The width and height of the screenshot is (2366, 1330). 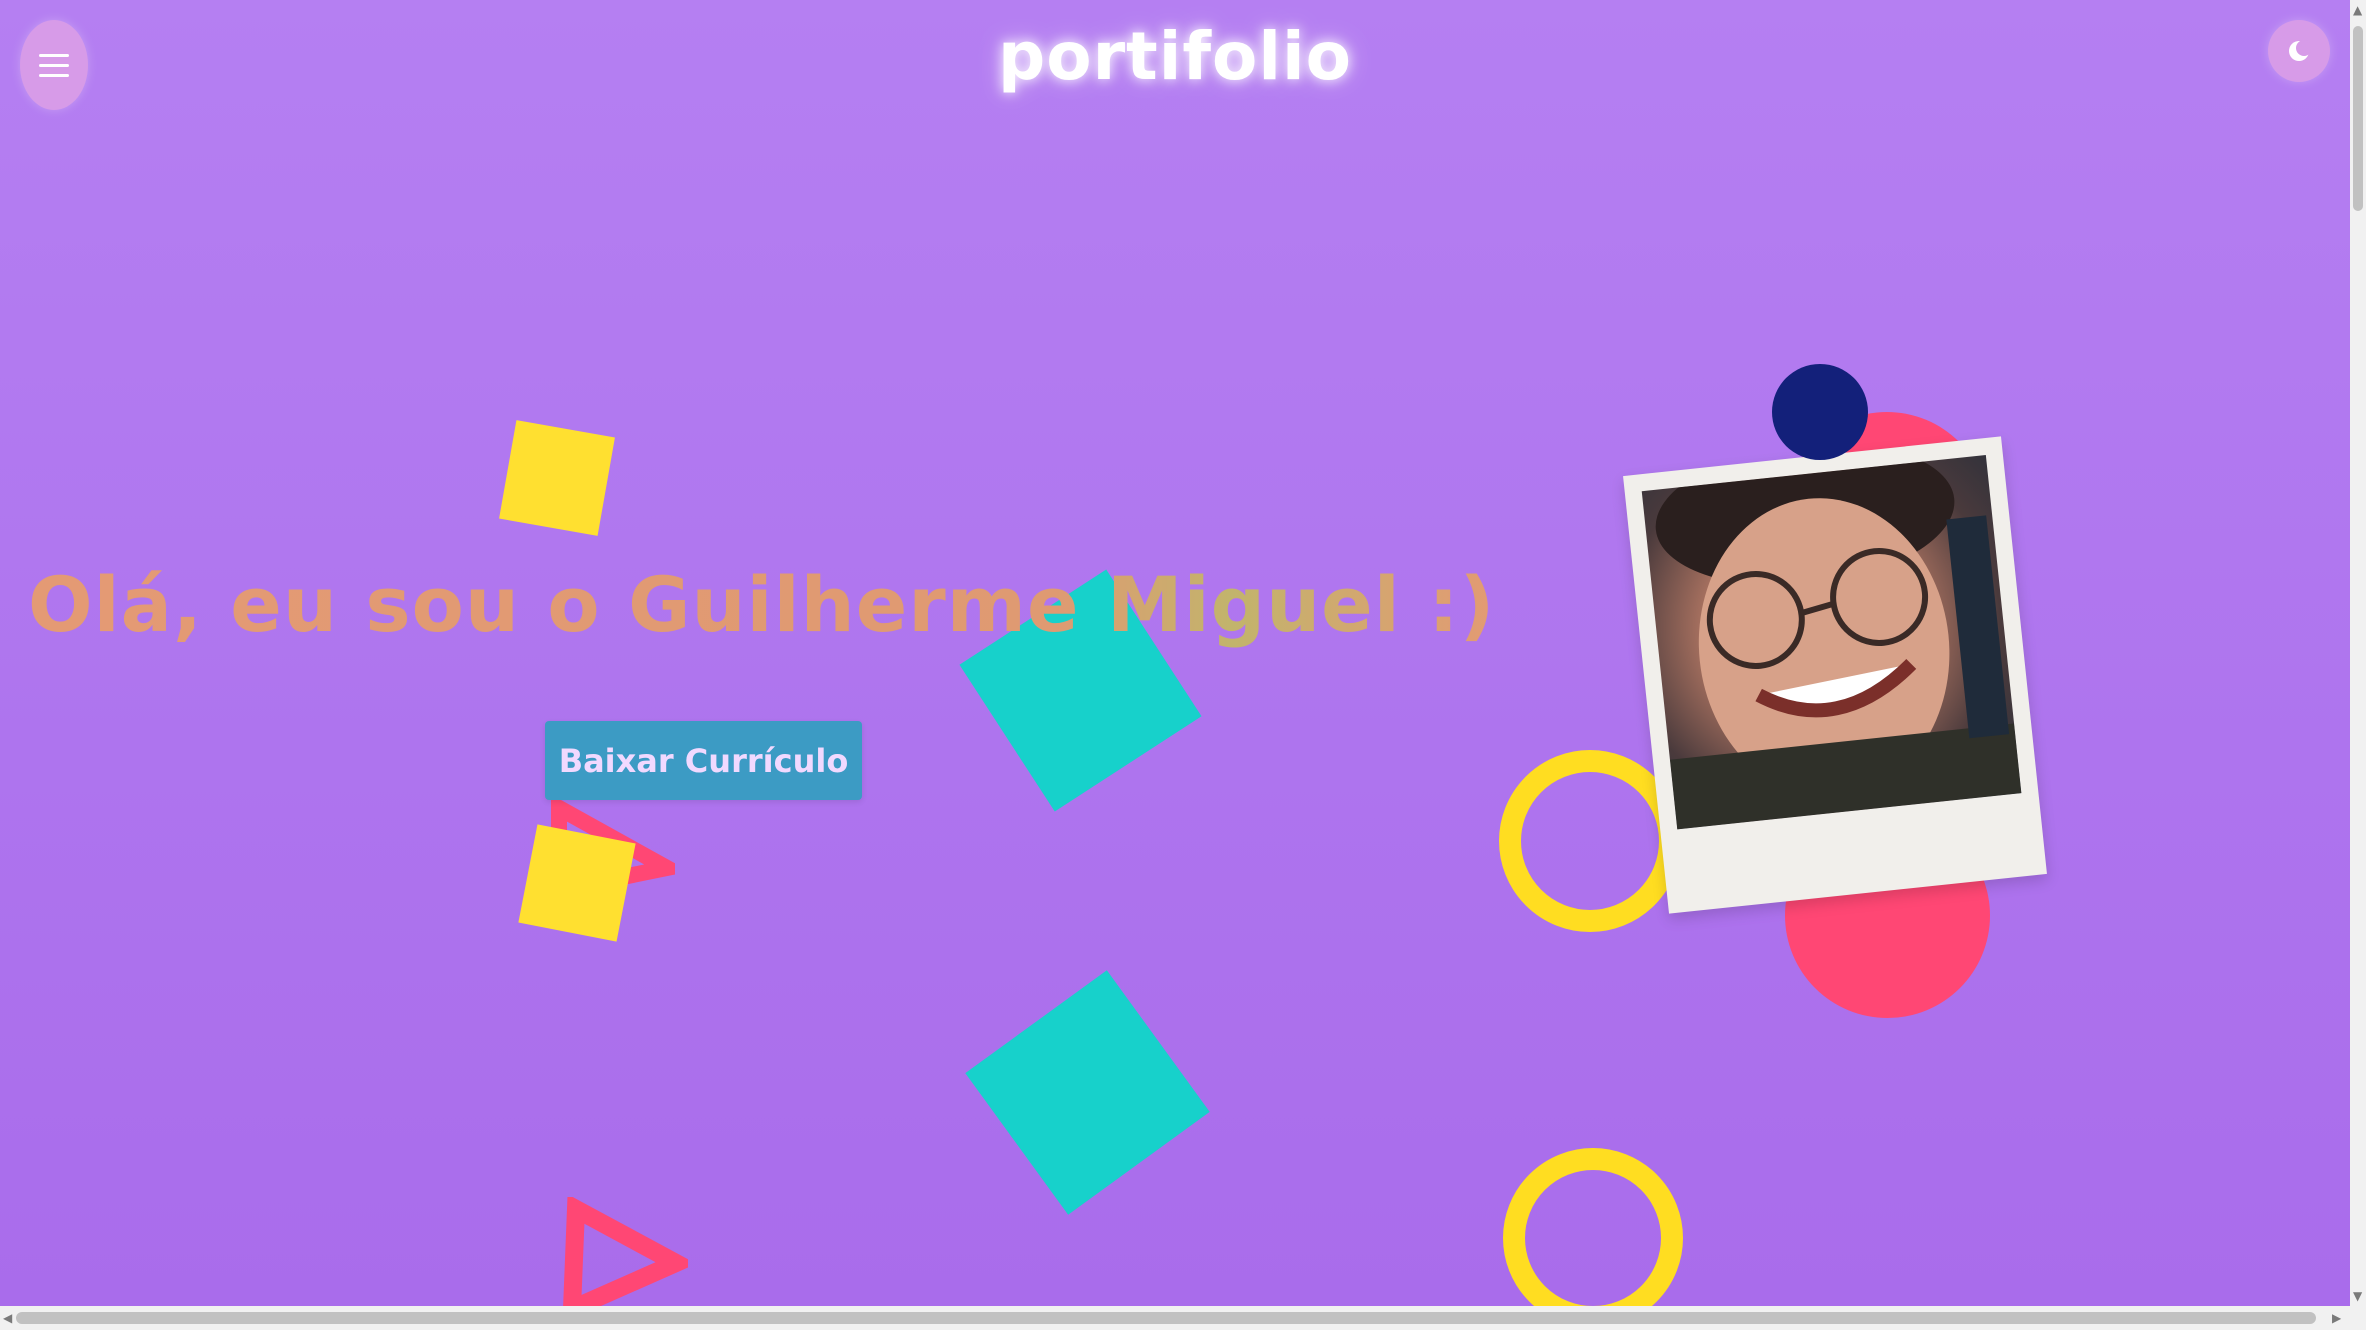 I want to click on moon-icon, so click(x=2300, y=50).